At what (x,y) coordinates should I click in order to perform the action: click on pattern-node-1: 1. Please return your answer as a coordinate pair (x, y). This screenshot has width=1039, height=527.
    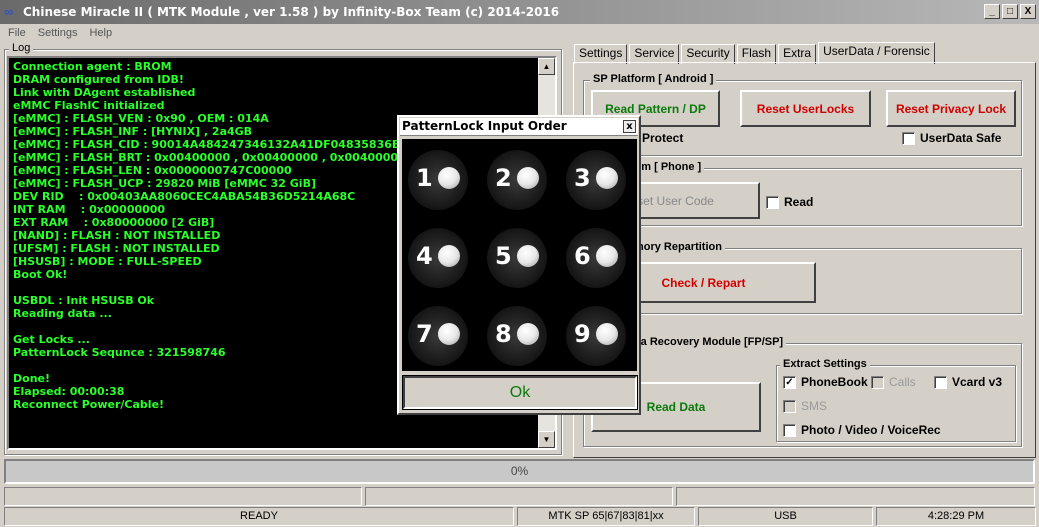
    Looking at the image, I should click on (438, 180).